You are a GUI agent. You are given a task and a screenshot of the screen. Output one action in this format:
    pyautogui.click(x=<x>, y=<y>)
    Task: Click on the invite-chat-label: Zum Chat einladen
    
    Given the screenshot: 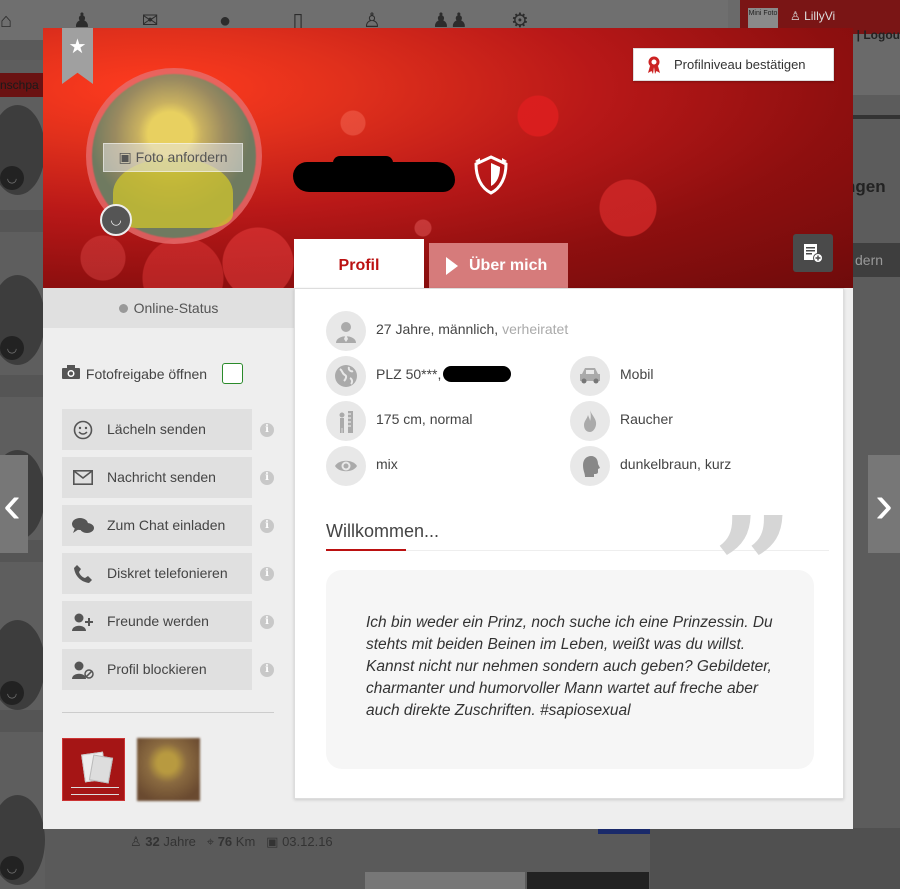 What is the action you would take?
    pyautogui.click(x=166, y=525)
    